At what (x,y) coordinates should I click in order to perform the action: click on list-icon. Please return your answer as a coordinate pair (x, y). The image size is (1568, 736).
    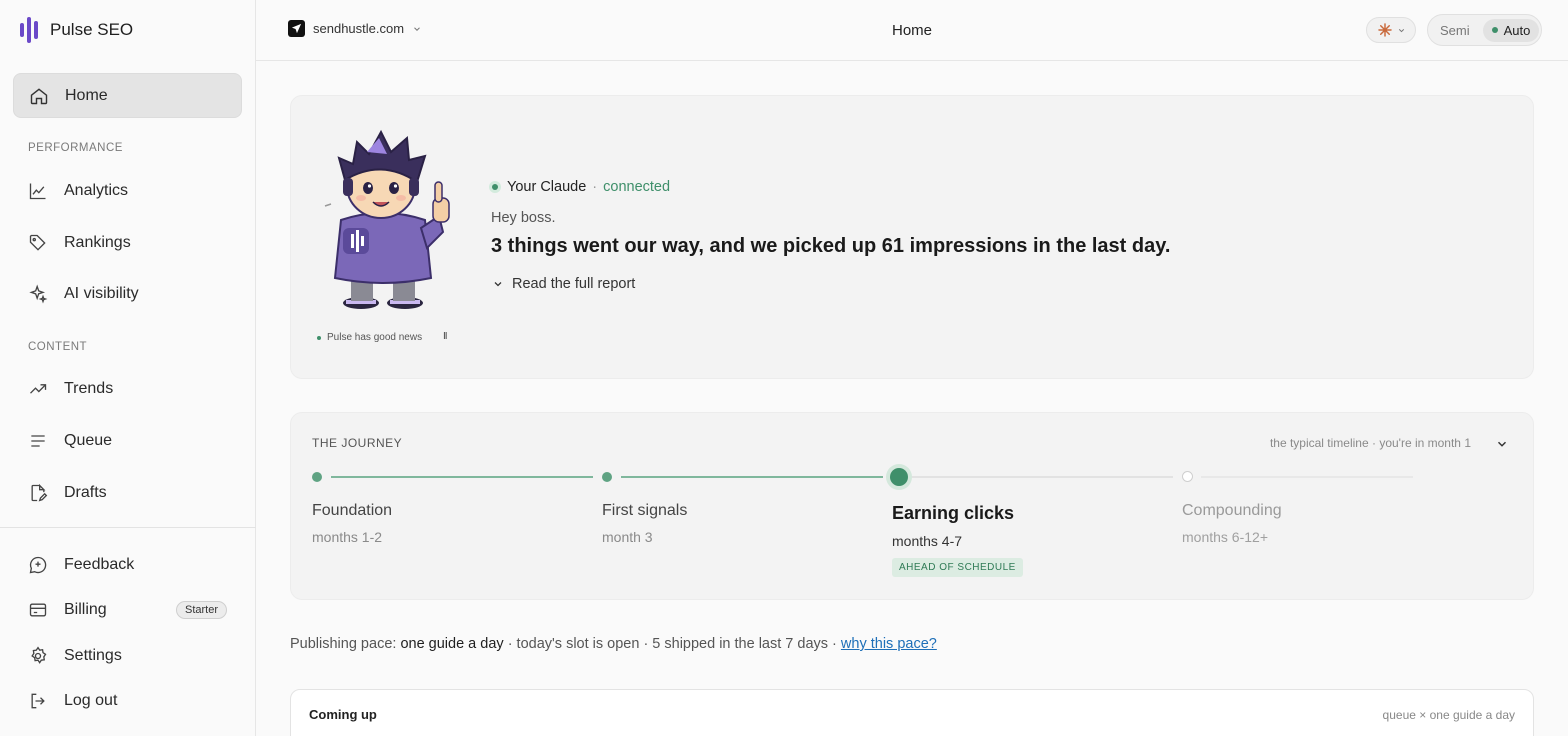
    Looking at the image, I should click on (38, 440).